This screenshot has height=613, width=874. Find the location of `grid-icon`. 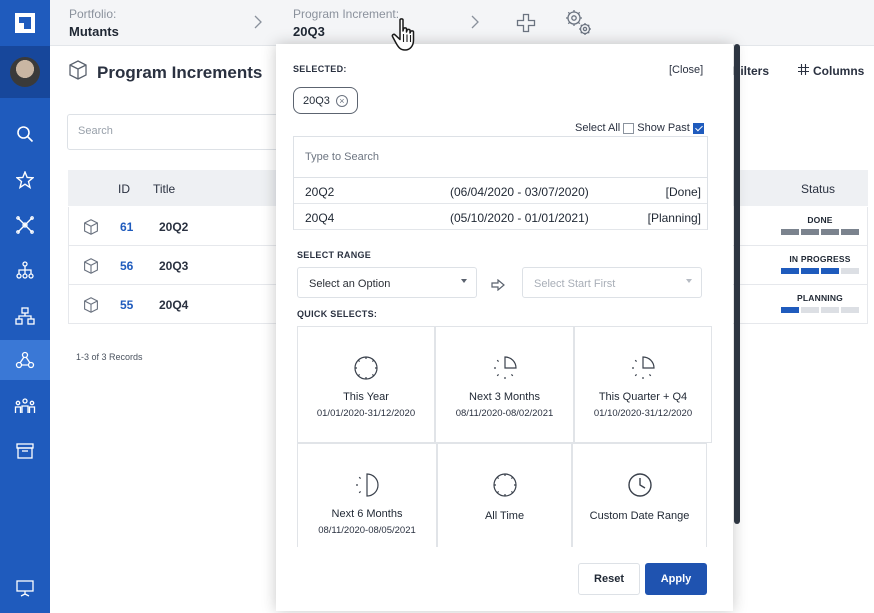

grid-icon is located at coordinates (803, 71).